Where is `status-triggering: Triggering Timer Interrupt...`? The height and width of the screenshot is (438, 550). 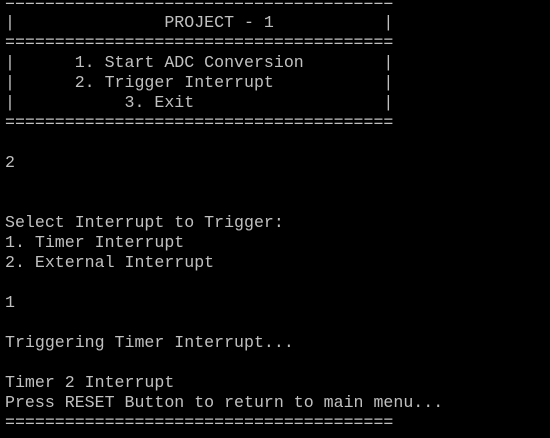 status-triggering: Triggering Timer Interrupt... is located at coordinates (149, 342).